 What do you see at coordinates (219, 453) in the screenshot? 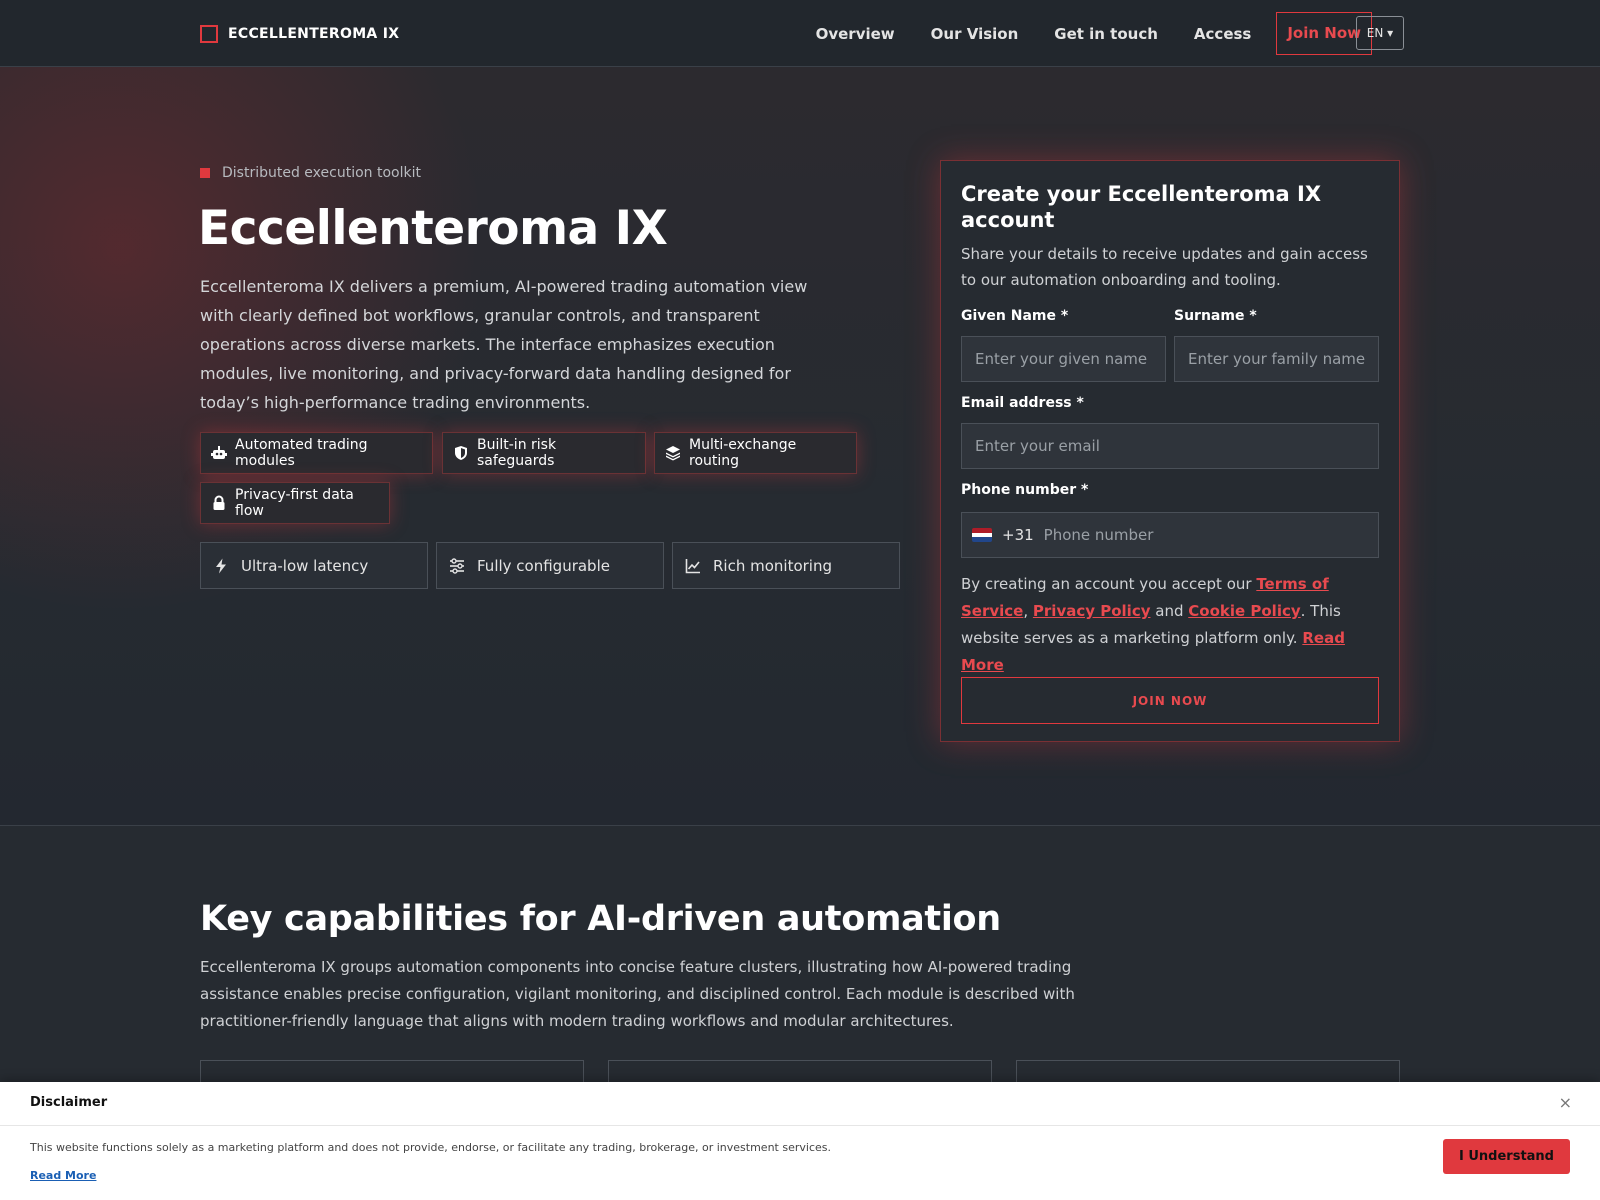
I see `robot-icon` at bounding box center [219, 453].